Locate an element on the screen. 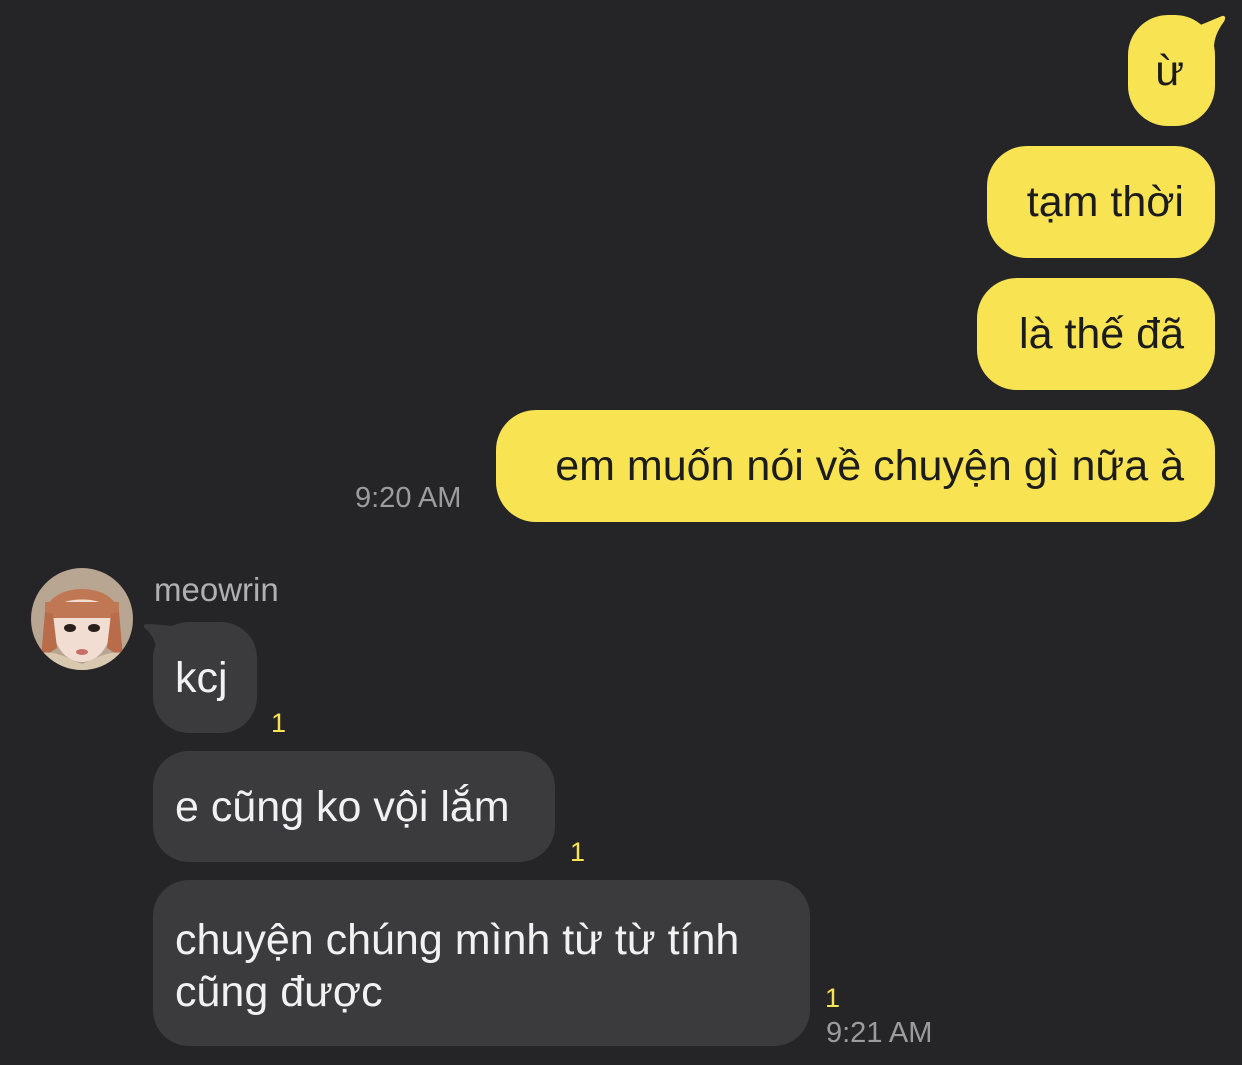  message-text: chuyện chúng mình từ từ tính cũng được is located at coordinates (457, 966).